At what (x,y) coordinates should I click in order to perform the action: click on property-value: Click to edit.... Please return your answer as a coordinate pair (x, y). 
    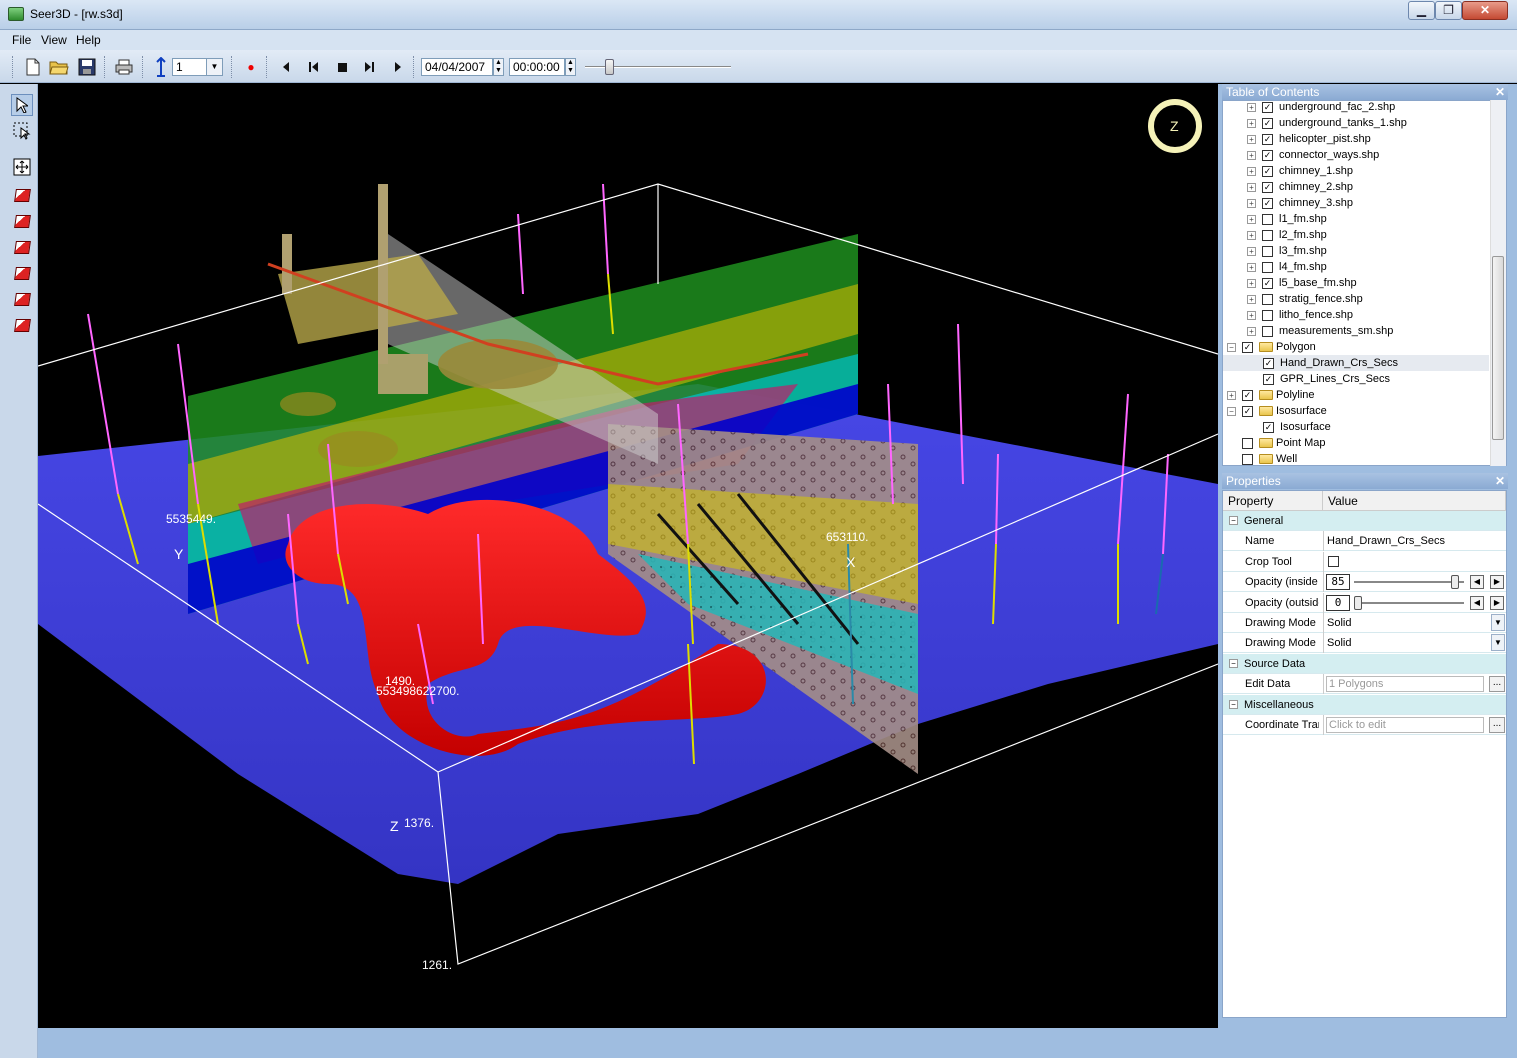
    Looking at the image, I should click on (1414, 725).